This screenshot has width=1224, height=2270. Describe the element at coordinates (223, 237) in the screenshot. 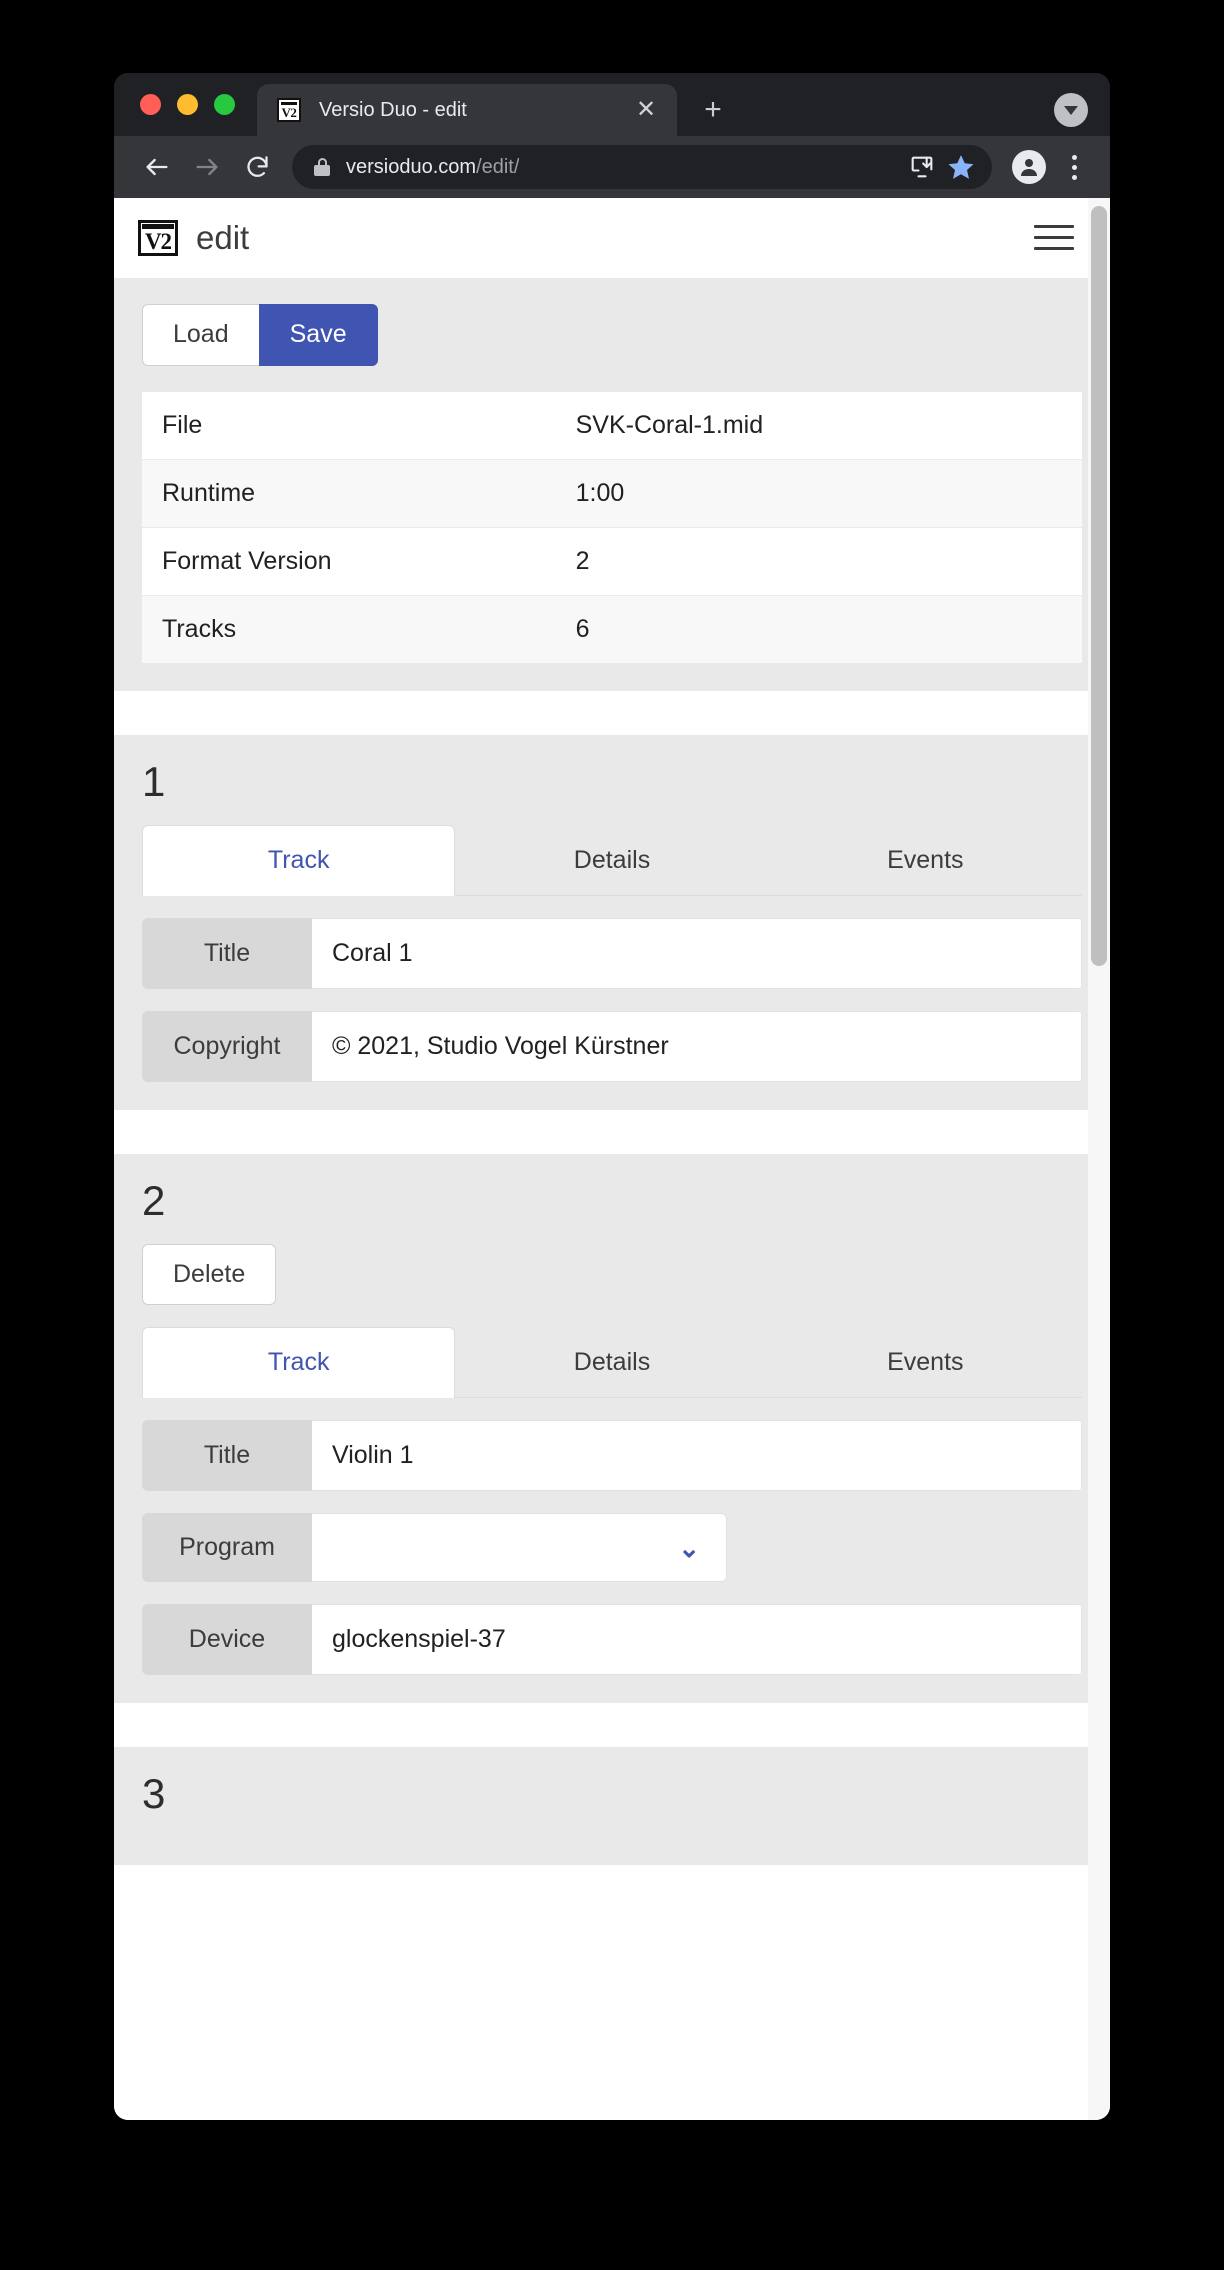

I see `page-title: edit` at that location.